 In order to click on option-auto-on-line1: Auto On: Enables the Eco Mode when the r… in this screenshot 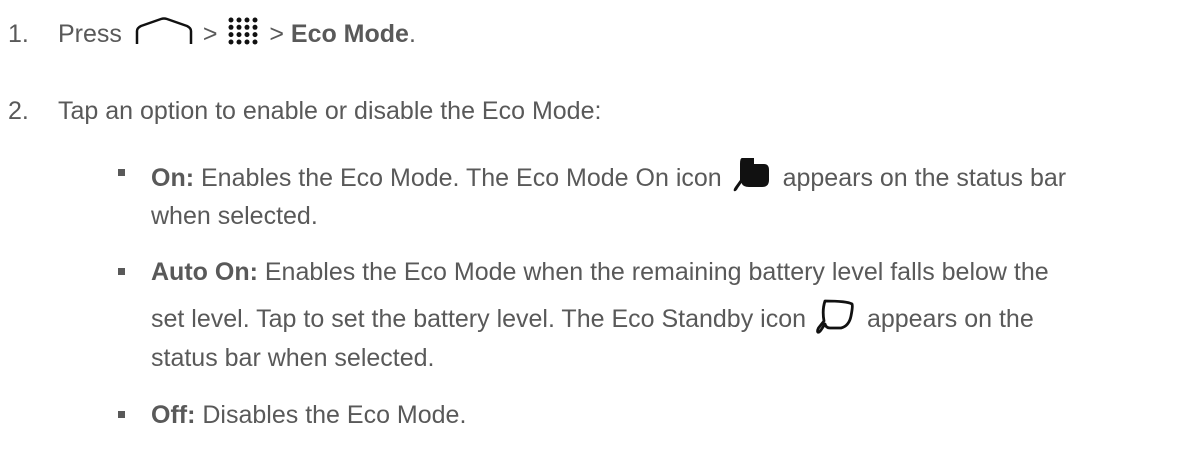, I will do `click(600, 272)`.